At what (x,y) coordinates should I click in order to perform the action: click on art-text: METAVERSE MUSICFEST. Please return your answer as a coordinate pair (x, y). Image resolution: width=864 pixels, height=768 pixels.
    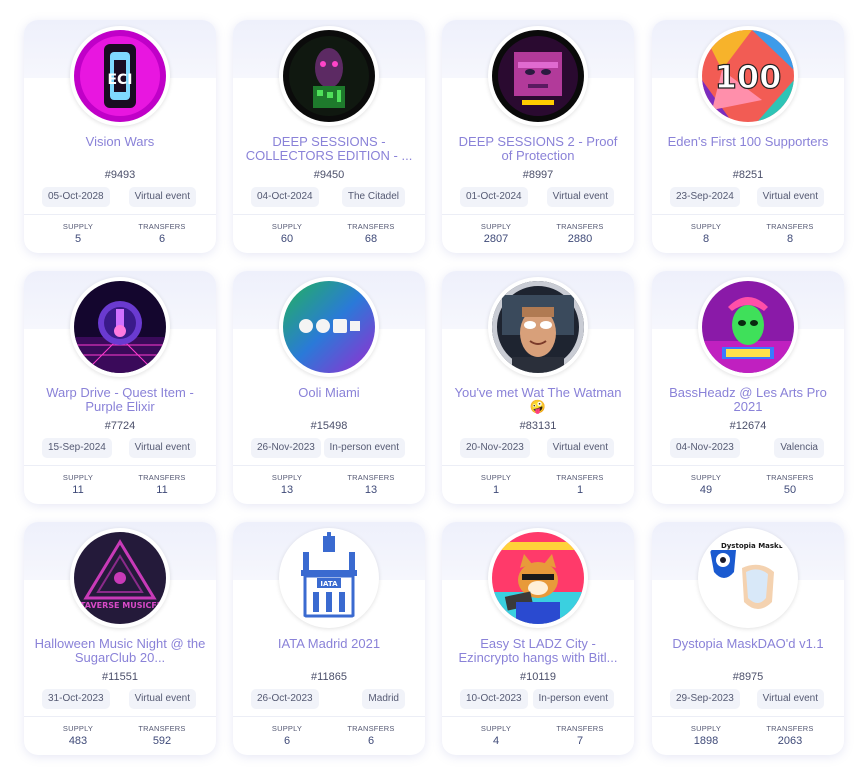
    Looking at the image, I should click on (120, 605).